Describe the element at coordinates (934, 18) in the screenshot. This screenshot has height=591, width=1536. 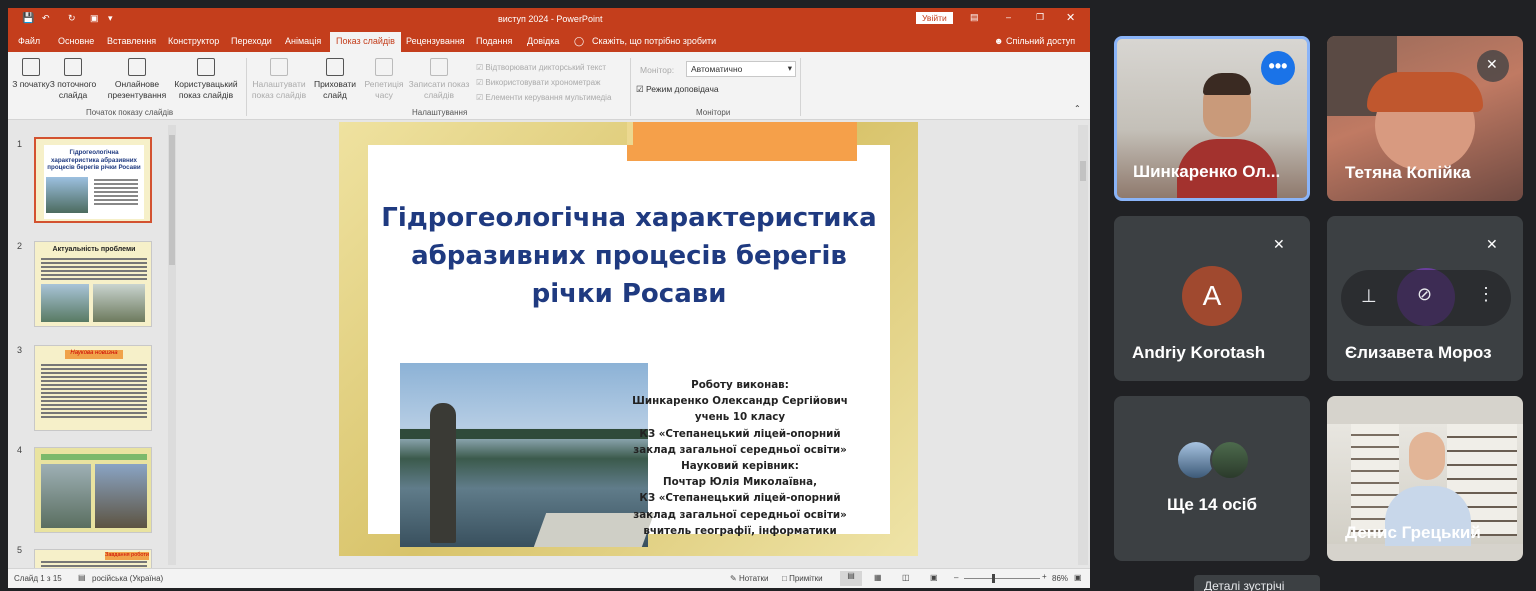
I see `signin-button: Увійти` at that location.